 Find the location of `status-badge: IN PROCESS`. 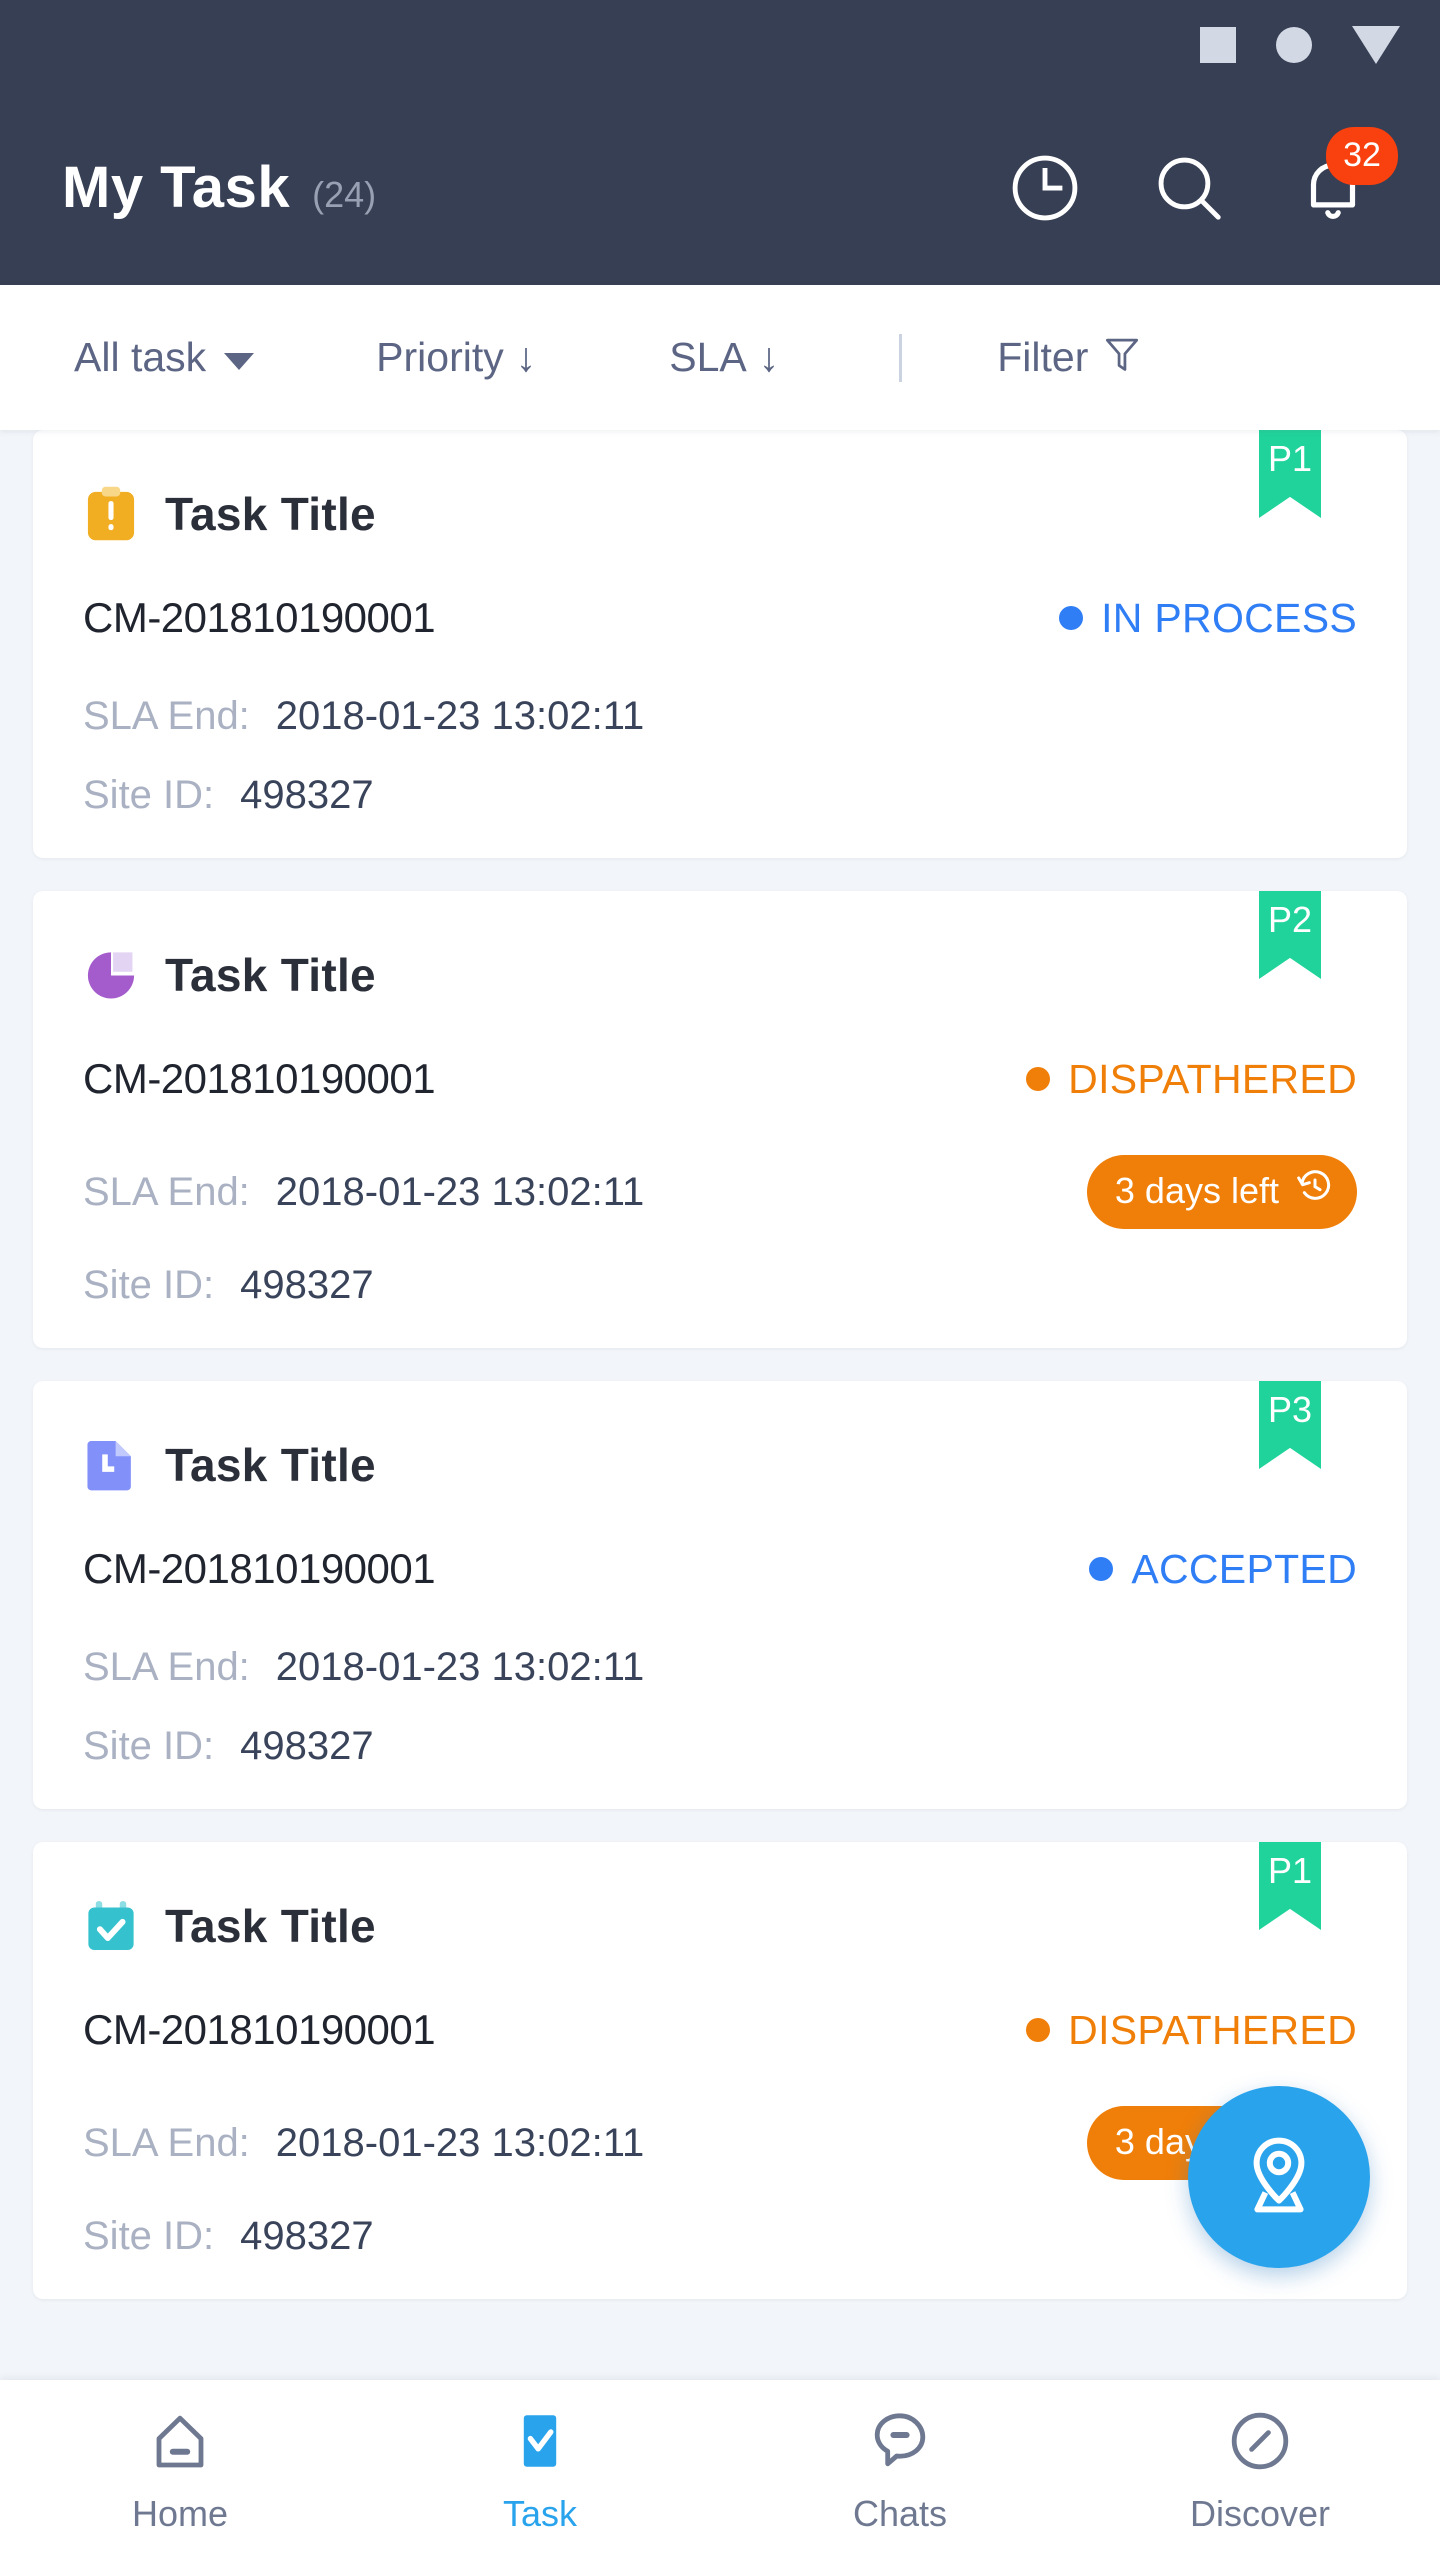

status-badge: IN PROCESS is located at coordinates (1208, 618).